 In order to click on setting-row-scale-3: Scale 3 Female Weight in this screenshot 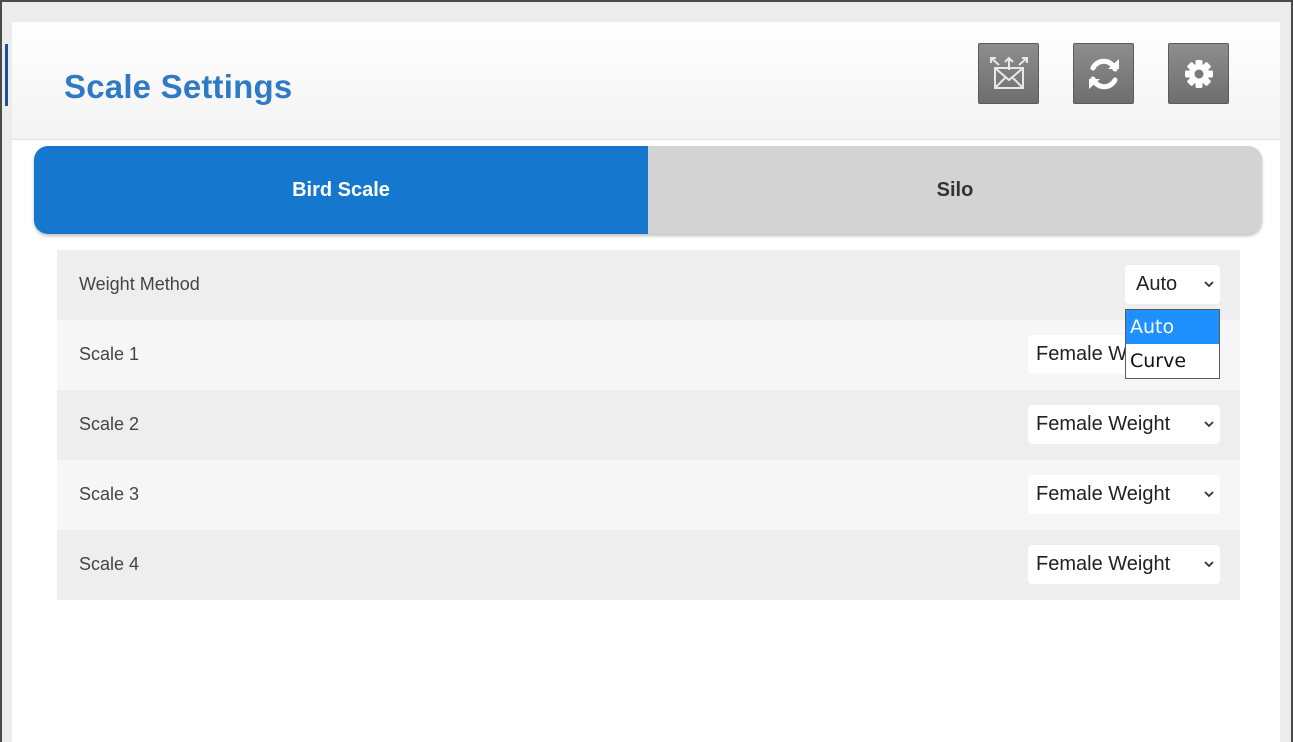, I will do `click(648, 495)`.